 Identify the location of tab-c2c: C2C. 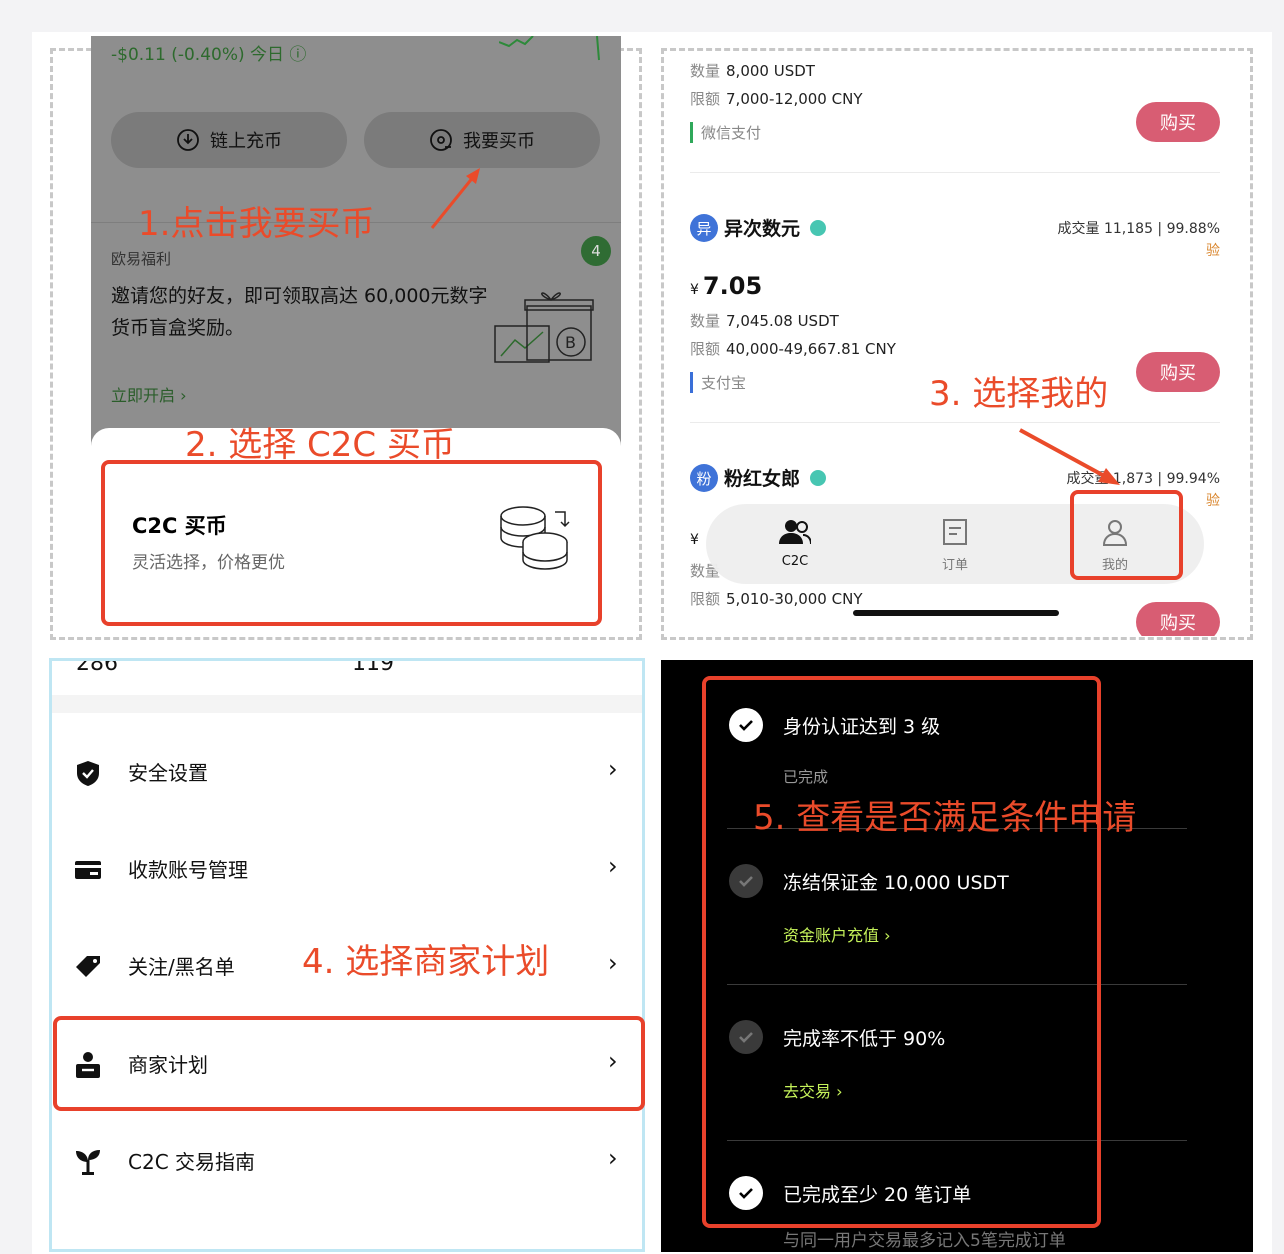
(795, 543).